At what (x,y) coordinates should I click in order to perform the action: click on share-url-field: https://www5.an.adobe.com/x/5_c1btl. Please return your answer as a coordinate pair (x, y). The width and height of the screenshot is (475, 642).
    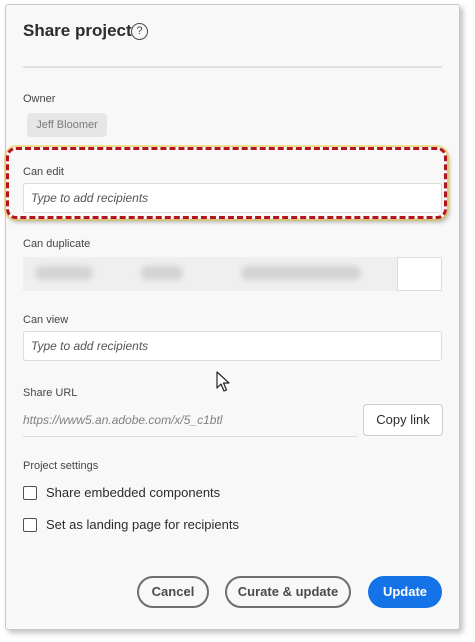
    Looking at the image, I should click on (190, 422).